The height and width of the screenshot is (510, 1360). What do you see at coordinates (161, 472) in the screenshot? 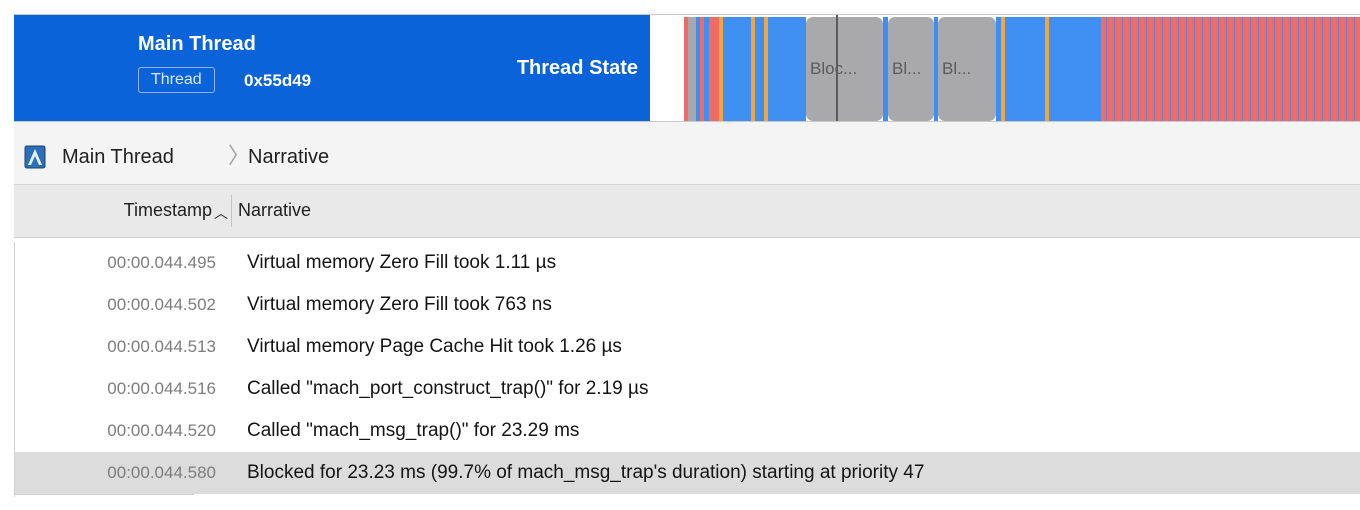
I see `timestamp-cell: 00:00.044.580` at bounding box center [161, 472].